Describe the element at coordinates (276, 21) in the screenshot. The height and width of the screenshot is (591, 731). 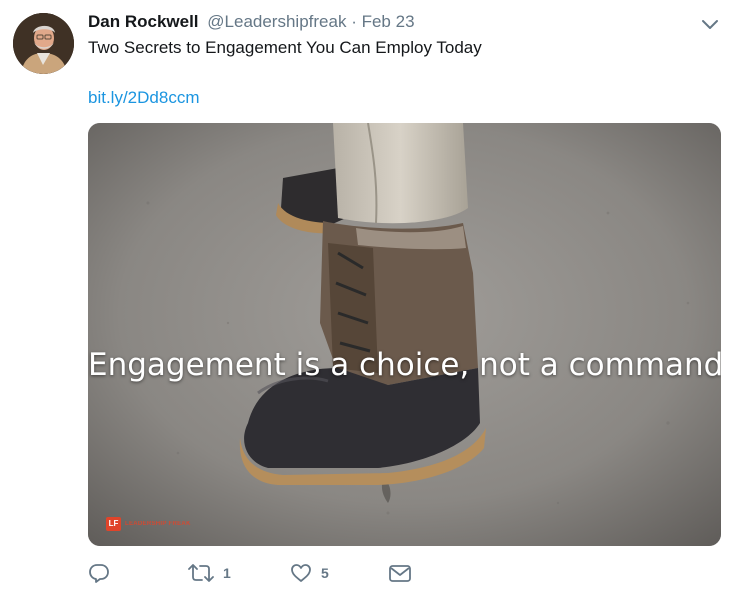
I see `author-handle: @Leadershipfreak` at that location.